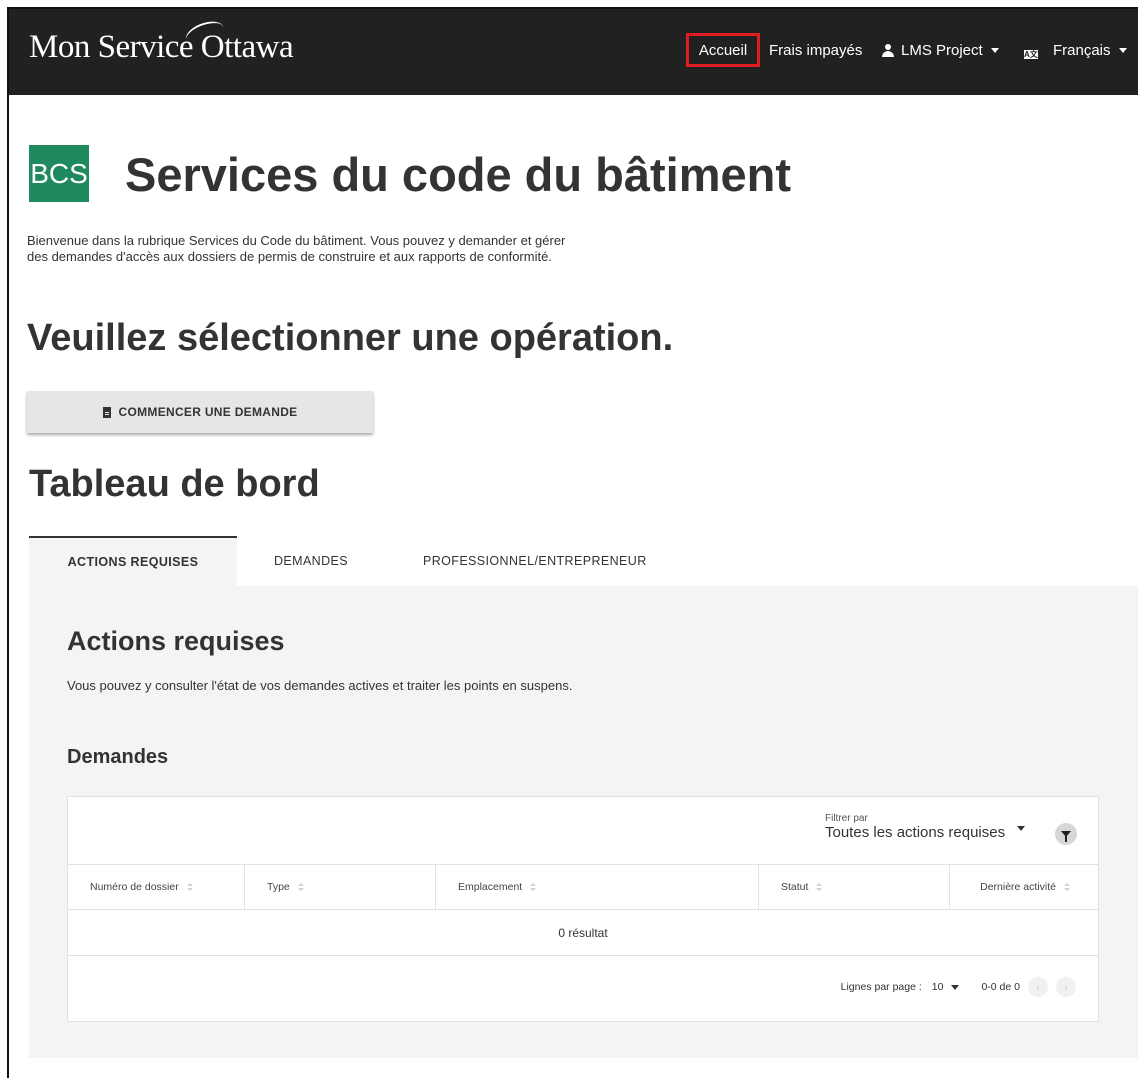 The width and height of the screenshot is (1138, 1078). What do you see at coordinates (161, 47) in the screenshot?
I see `brand-text: Mon Service Ottawa` at bounding box center [161, 47].